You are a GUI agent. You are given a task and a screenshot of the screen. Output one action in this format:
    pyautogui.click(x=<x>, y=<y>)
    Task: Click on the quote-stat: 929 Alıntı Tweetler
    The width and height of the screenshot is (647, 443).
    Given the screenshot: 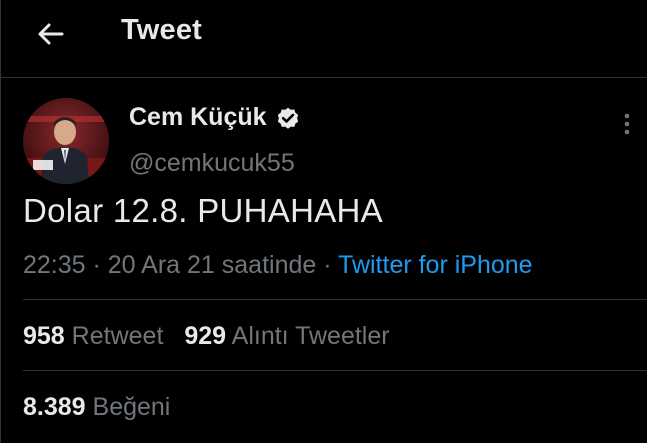 What is the action you would take?
    pyautogui.click(x=286, y=336)
    